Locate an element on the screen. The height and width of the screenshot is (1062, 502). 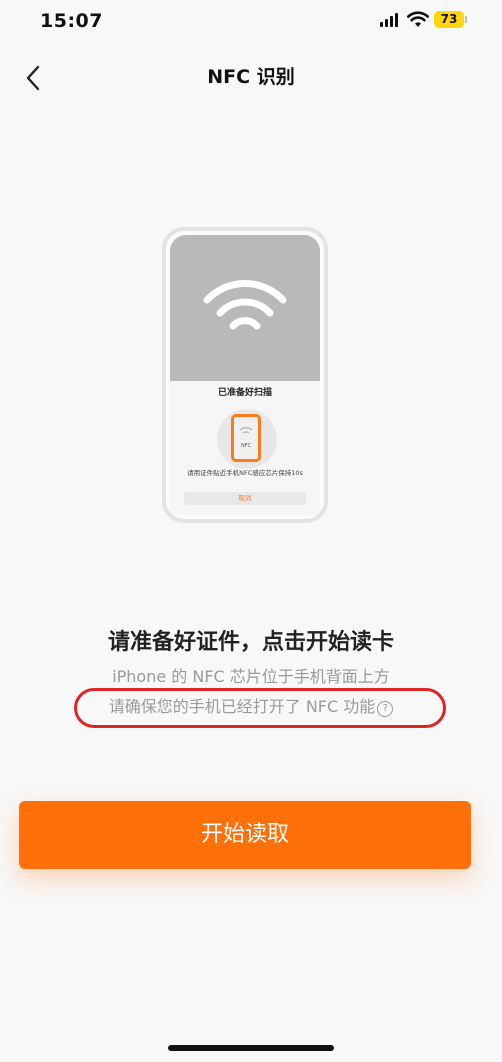
page-title: NFC 识别 is located at coordinates (251, 77).